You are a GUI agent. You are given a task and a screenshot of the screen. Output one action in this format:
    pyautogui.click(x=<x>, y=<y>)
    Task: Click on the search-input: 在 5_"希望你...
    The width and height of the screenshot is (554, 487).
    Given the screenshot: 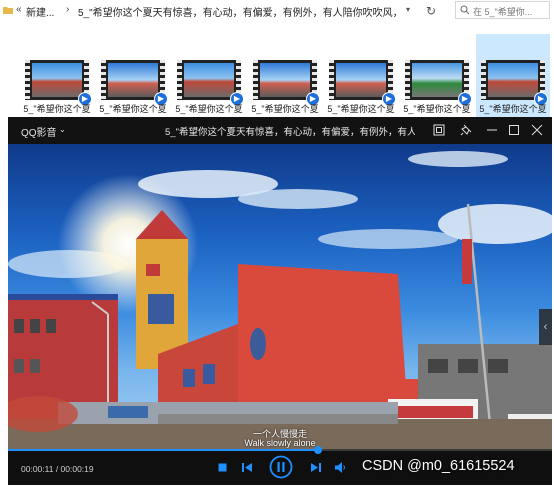 What is the action you would take?
    pyautogui.click(x=502, y=10)
    